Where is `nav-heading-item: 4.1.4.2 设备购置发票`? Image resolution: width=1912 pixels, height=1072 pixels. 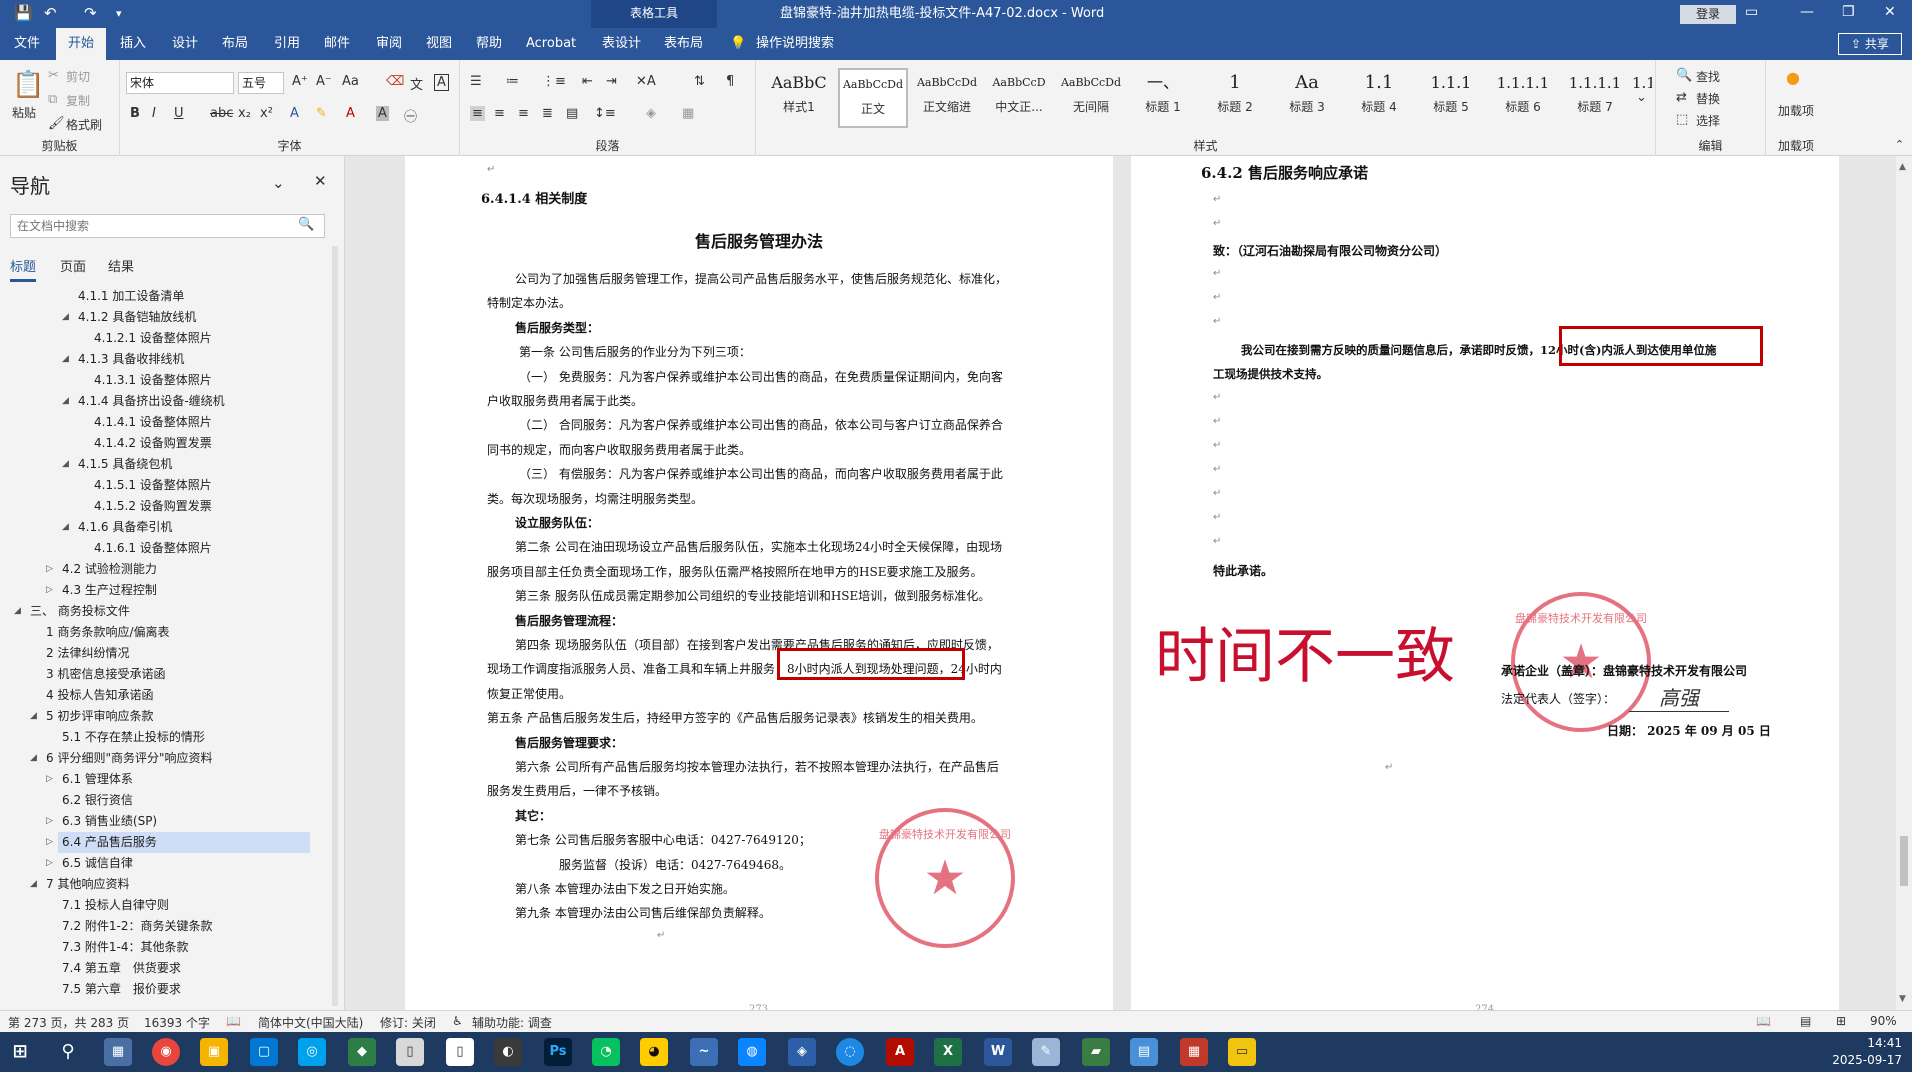
nav-heading-item: 4.1.4.2 设备购置发票 is located at coordinates (151, 443).